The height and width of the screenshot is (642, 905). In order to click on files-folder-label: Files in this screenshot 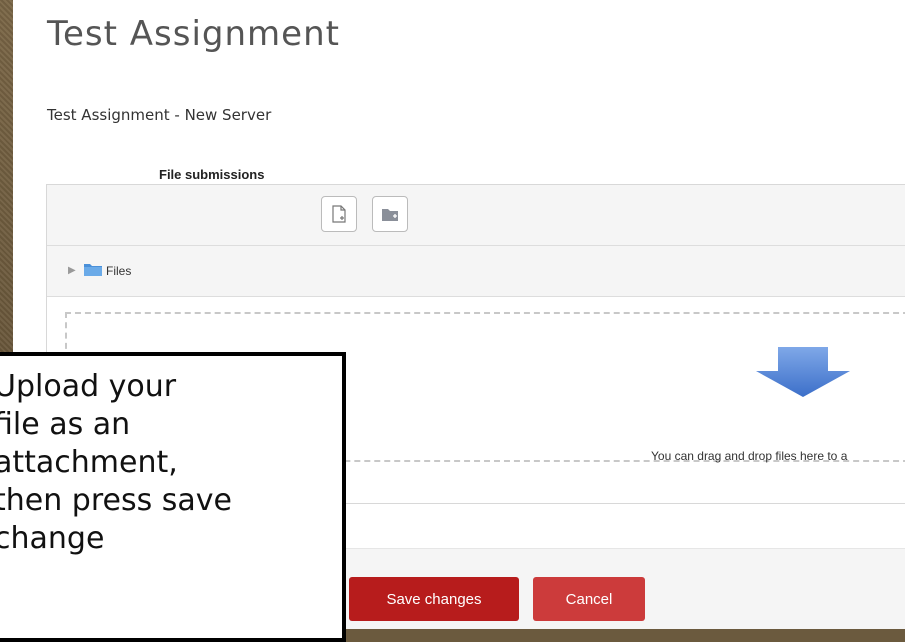, I will do `click(118, 271)`.